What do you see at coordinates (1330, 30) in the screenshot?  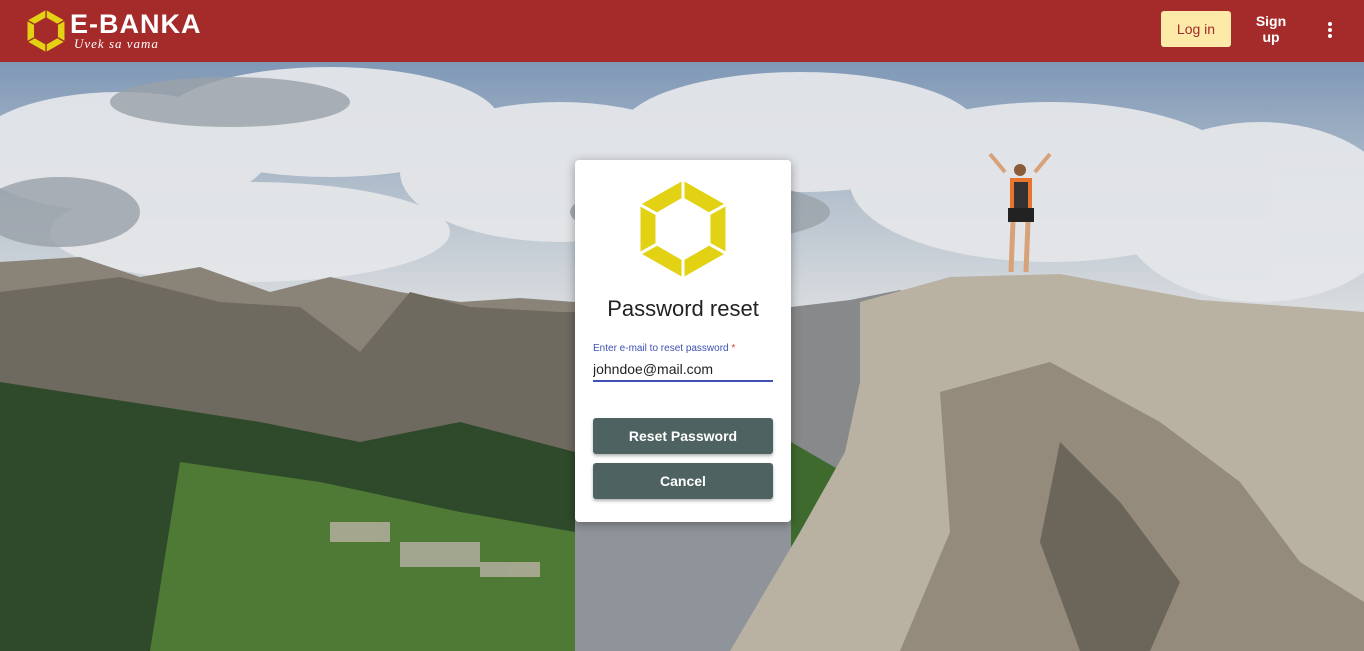 I see `more-vert-icon` at bounding box center [1330, 30].